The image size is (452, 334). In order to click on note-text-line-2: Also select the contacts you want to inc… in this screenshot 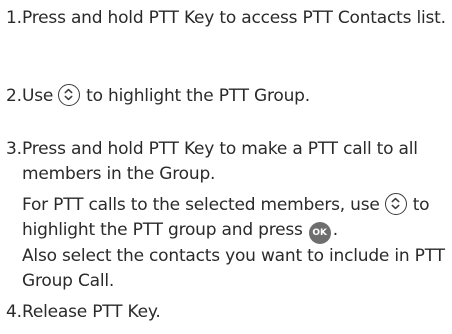, I will do `click(233, 268)`.